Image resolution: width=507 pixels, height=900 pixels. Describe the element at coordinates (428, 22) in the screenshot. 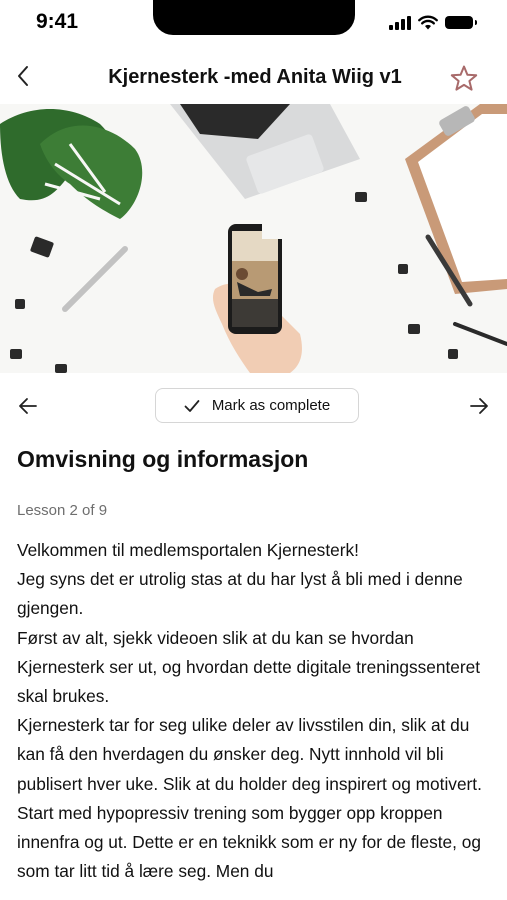

I see `wifi-icon` at that location.